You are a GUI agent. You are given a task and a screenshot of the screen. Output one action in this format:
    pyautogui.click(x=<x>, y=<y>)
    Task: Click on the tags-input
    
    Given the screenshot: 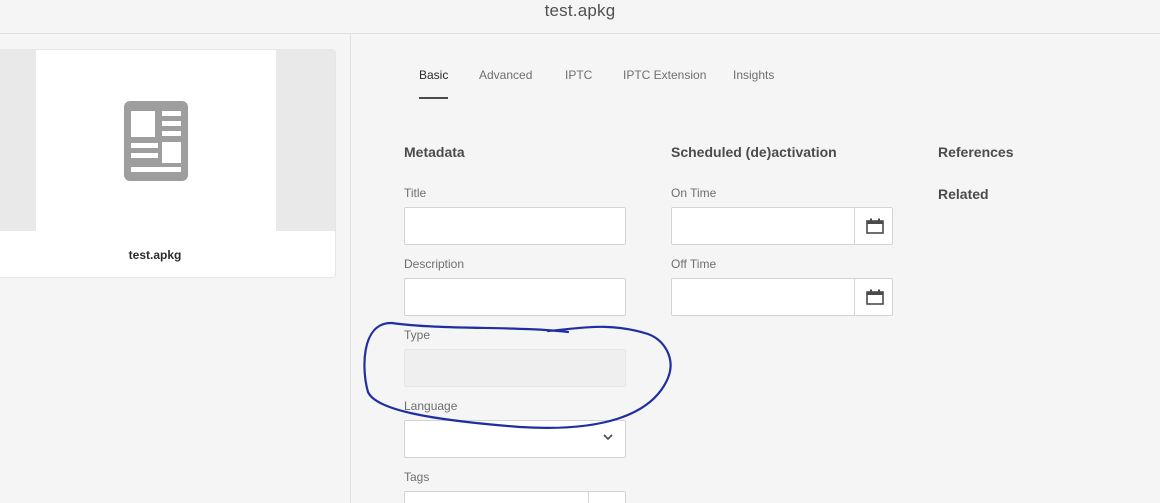 What is the action you would take?
    pyautogui.click(x=496, y=497)
    